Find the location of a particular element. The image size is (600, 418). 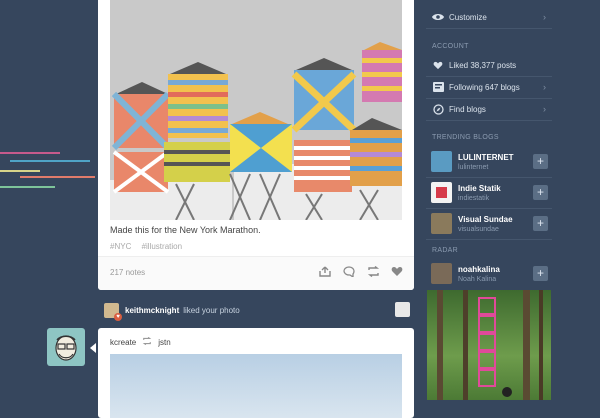

share-icon is located at coordinates (325, 271).